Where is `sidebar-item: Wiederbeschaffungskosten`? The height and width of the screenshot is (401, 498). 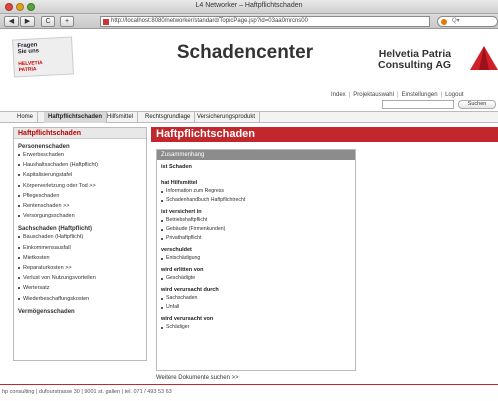
sidebar-item: Wiederbeschaffungskosten is located at coordinates (80, 299).